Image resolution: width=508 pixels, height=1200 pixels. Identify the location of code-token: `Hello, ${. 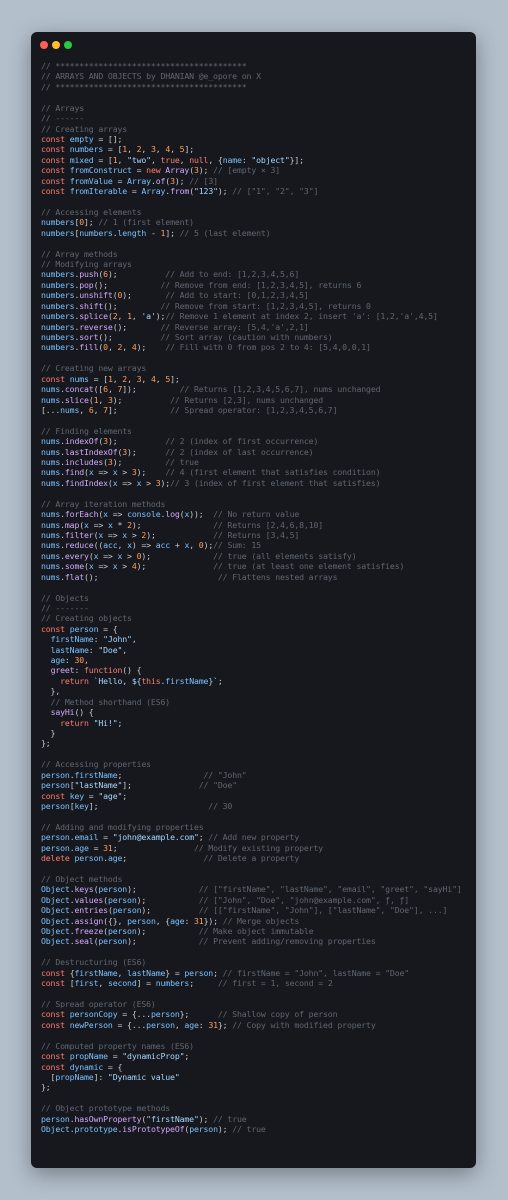
(117, 680).